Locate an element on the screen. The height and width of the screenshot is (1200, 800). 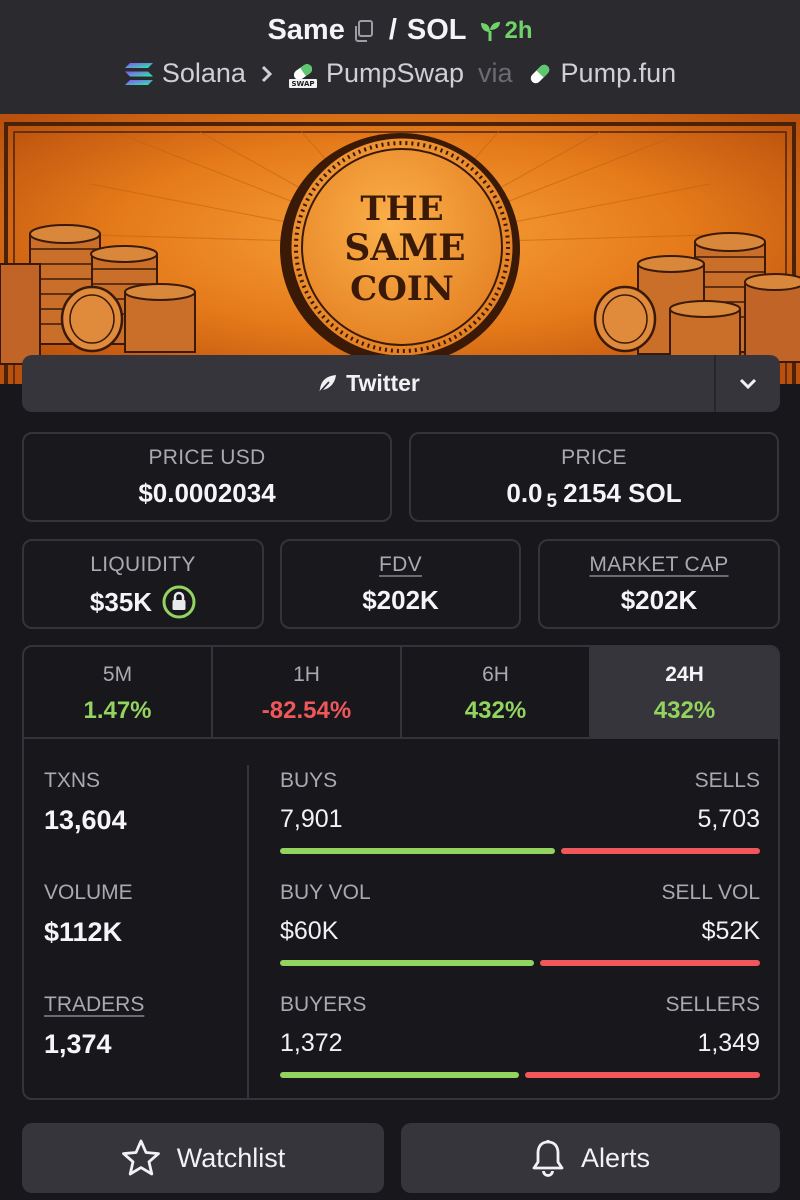
price-native-zero-count: 5 is located at coordinates (552, 501).